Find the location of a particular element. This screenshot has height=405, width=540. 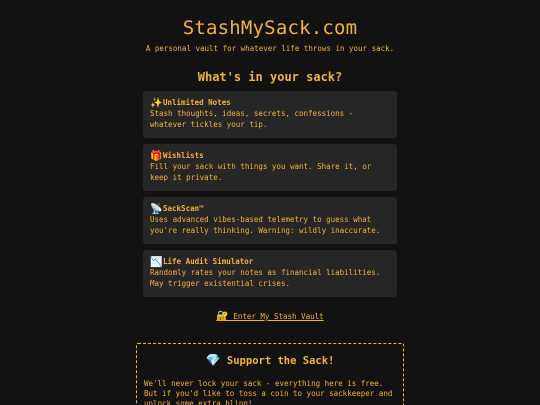

chart-decreasing-icon: 📉 is located at coordinates (156, 262).